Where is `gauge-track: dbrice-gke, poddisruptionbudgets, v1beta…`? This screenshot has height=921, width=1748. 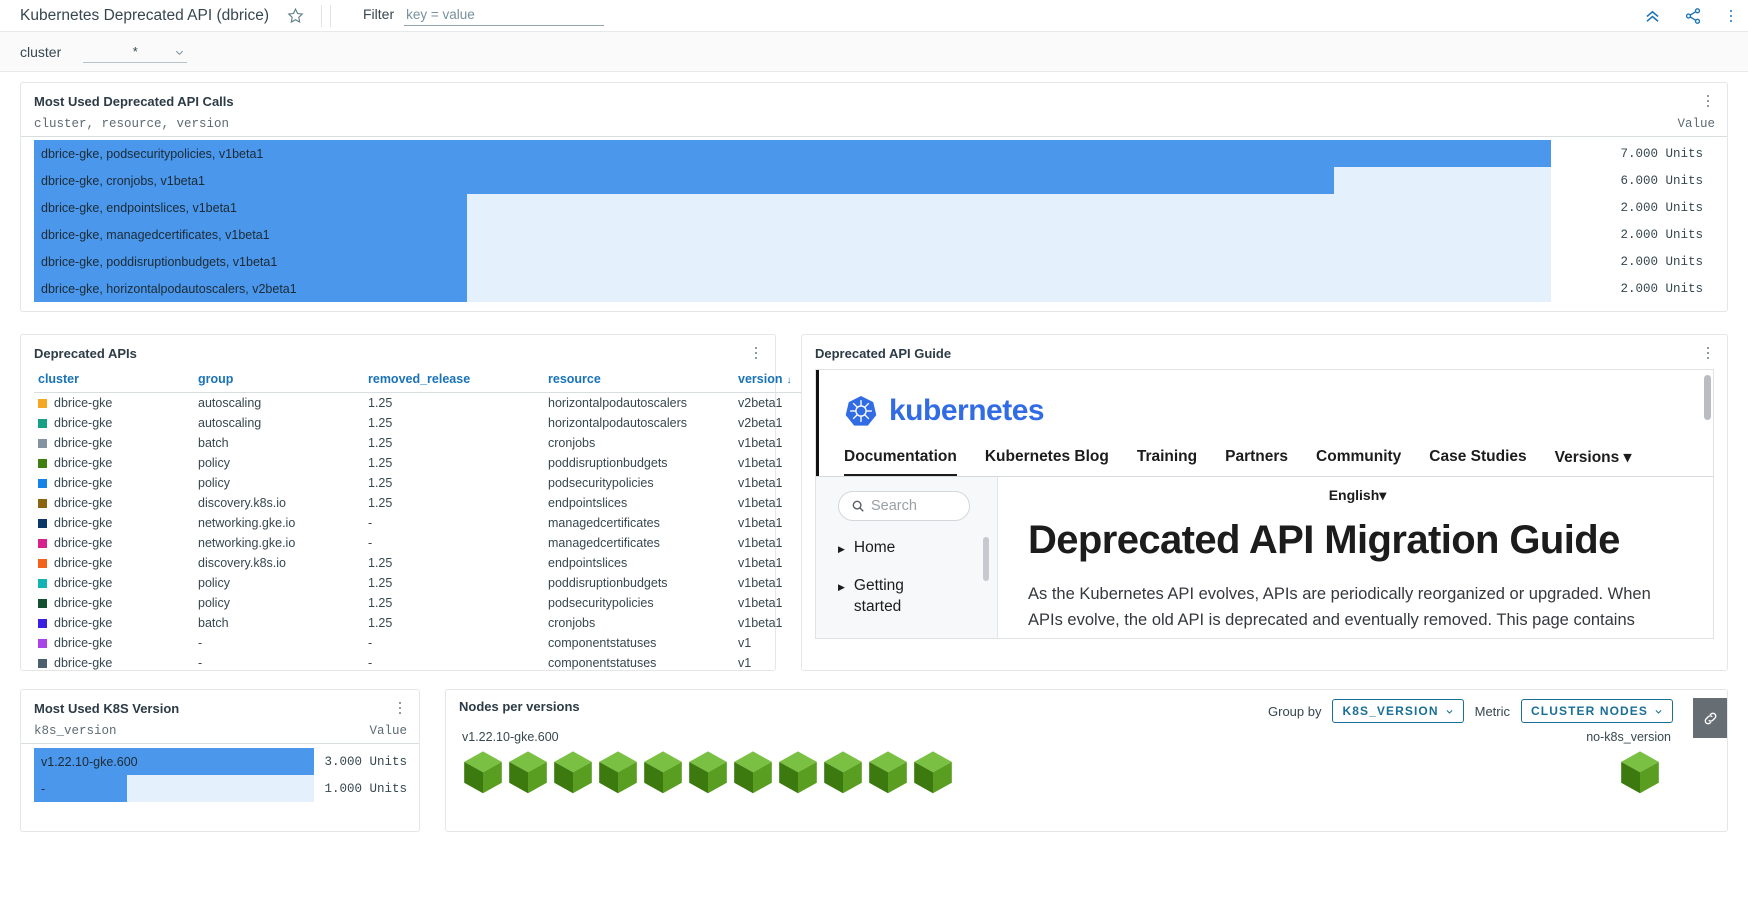
gauge-track: dbrice-gke, poddisruptionbudgets, v1beta… is located at coordinates (792, 261).